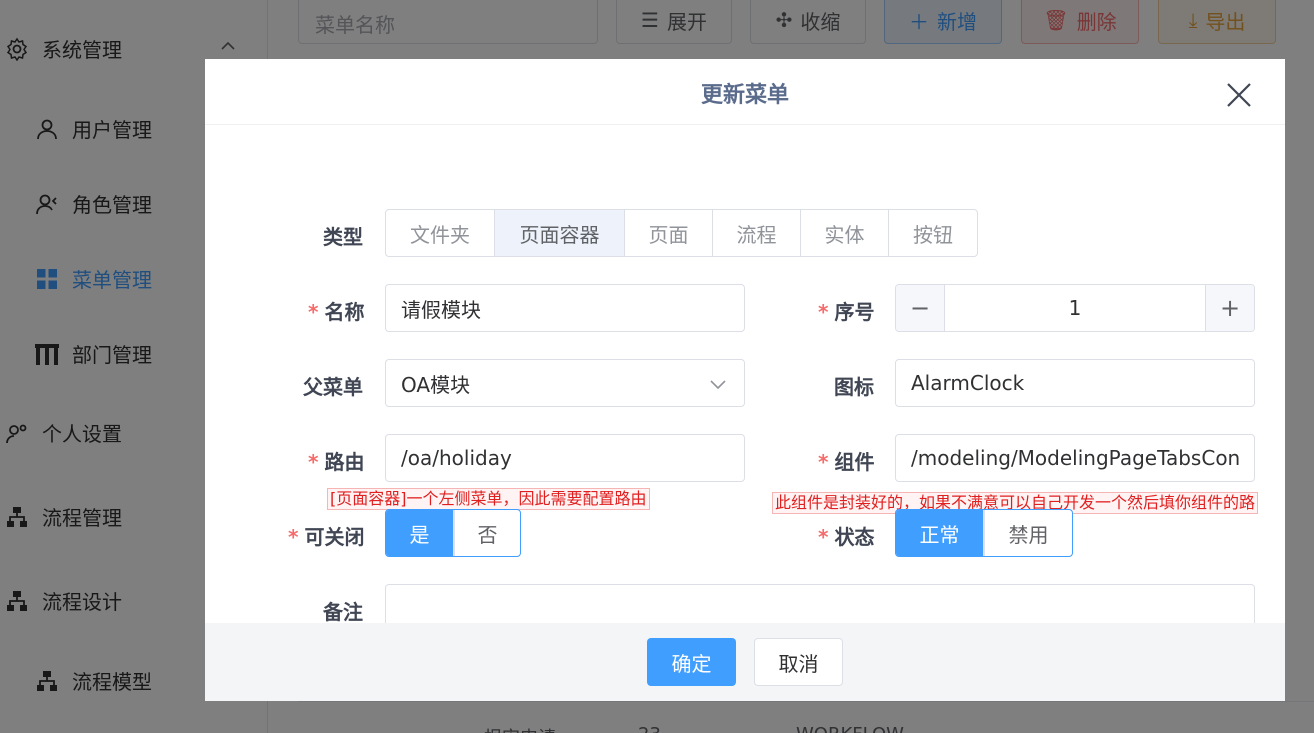  Describe the element at coordinates (565, 308) in the screenshot. I see `name-input: 请假模块` at that location.